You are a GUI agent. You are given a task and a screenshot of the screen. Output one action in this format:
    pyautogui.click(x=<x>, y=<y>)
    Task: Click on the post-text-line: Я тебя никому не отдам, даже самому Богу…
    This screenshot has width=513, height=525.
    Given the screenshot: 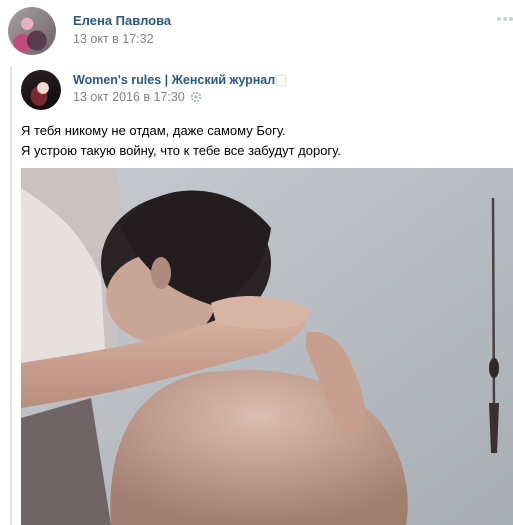 What is the action you would take?
    pyautogui.click(x=153, y=130)
    